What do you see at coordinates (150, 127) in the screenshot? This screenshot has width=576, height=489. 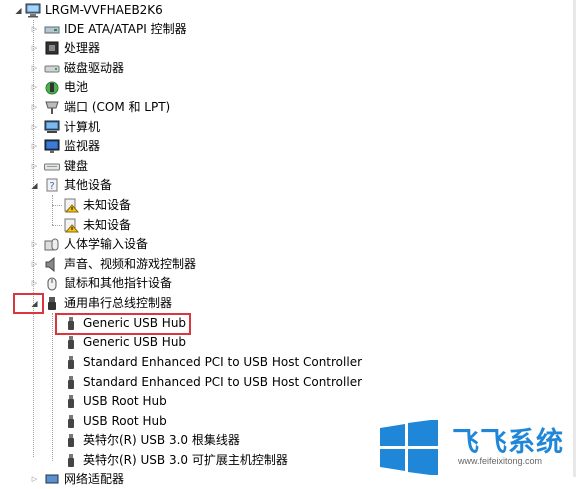 I see `tree-item-computer: 计算机` at bounding box center [150, 127].